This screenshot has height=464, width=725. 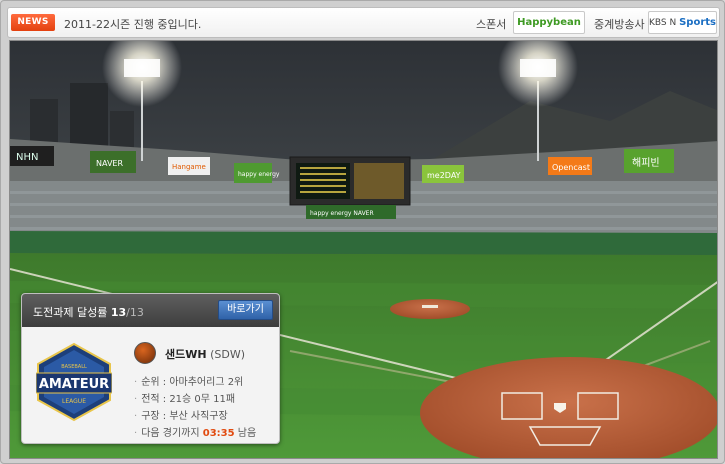 I want to click on next-game-prefix: 다음 경기까지, so click(x=170, y=433).